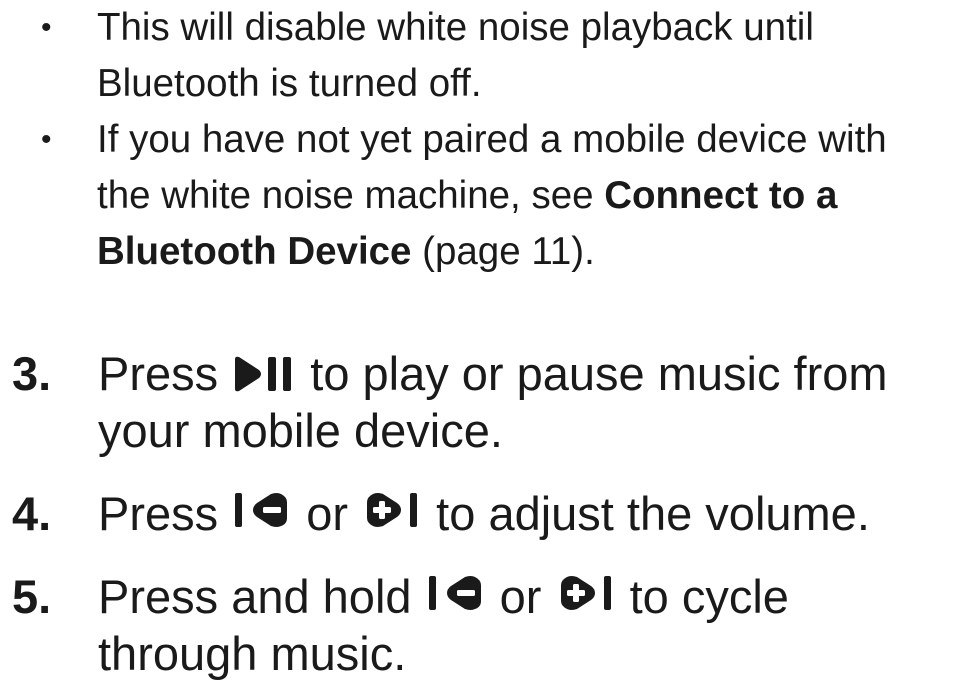  What do you see at coordinates (300, 430) in the screenshot?
I see `step-line-2: your mobile device.` at bounding box center [300, 430].